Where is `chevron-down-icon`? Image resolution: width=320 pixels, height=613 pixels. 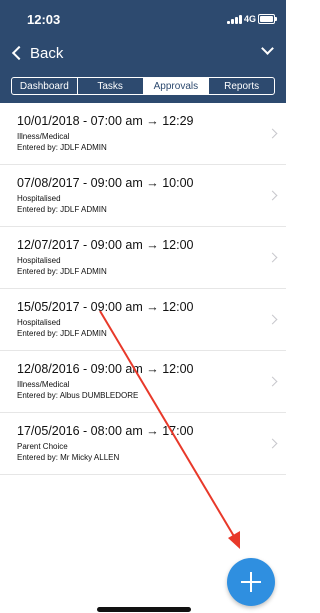 chevron-down-icon is located at coordinates (267, 48).